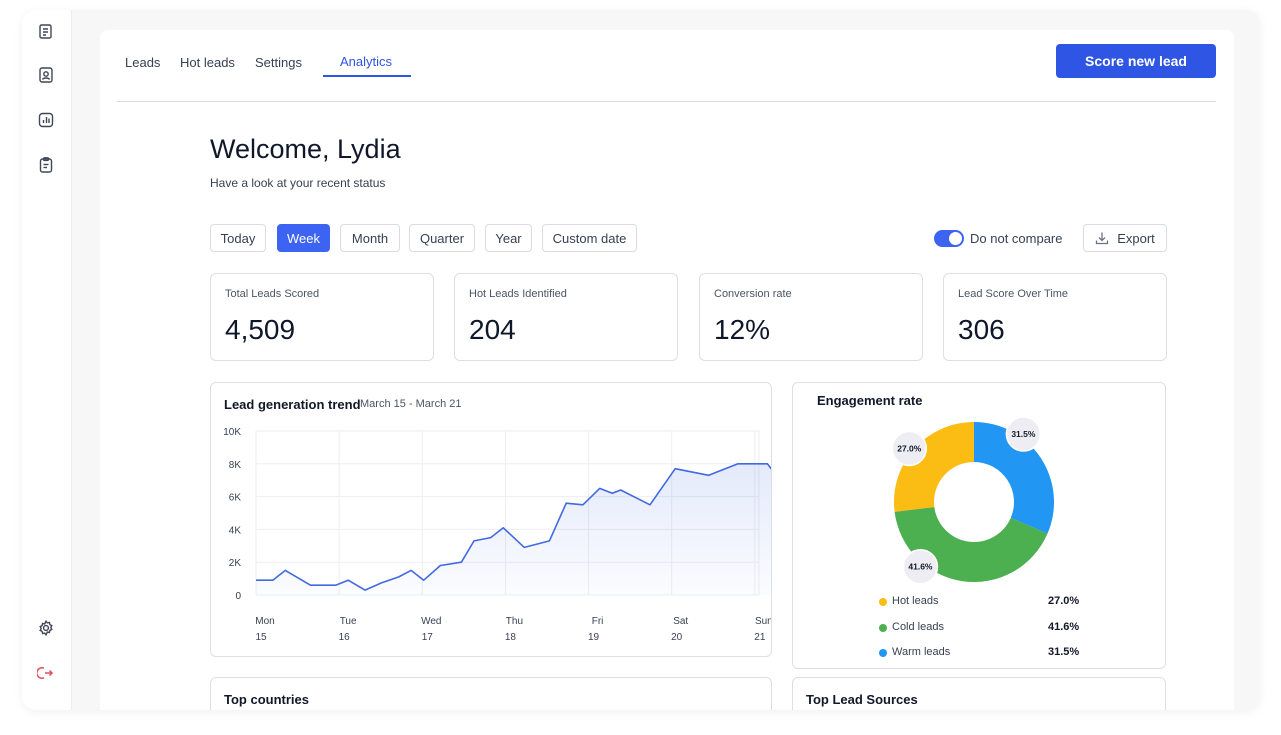 This screenshot has width=1281, height=735. I want to click on top-countries-title: Top countries, so click(266, 699).